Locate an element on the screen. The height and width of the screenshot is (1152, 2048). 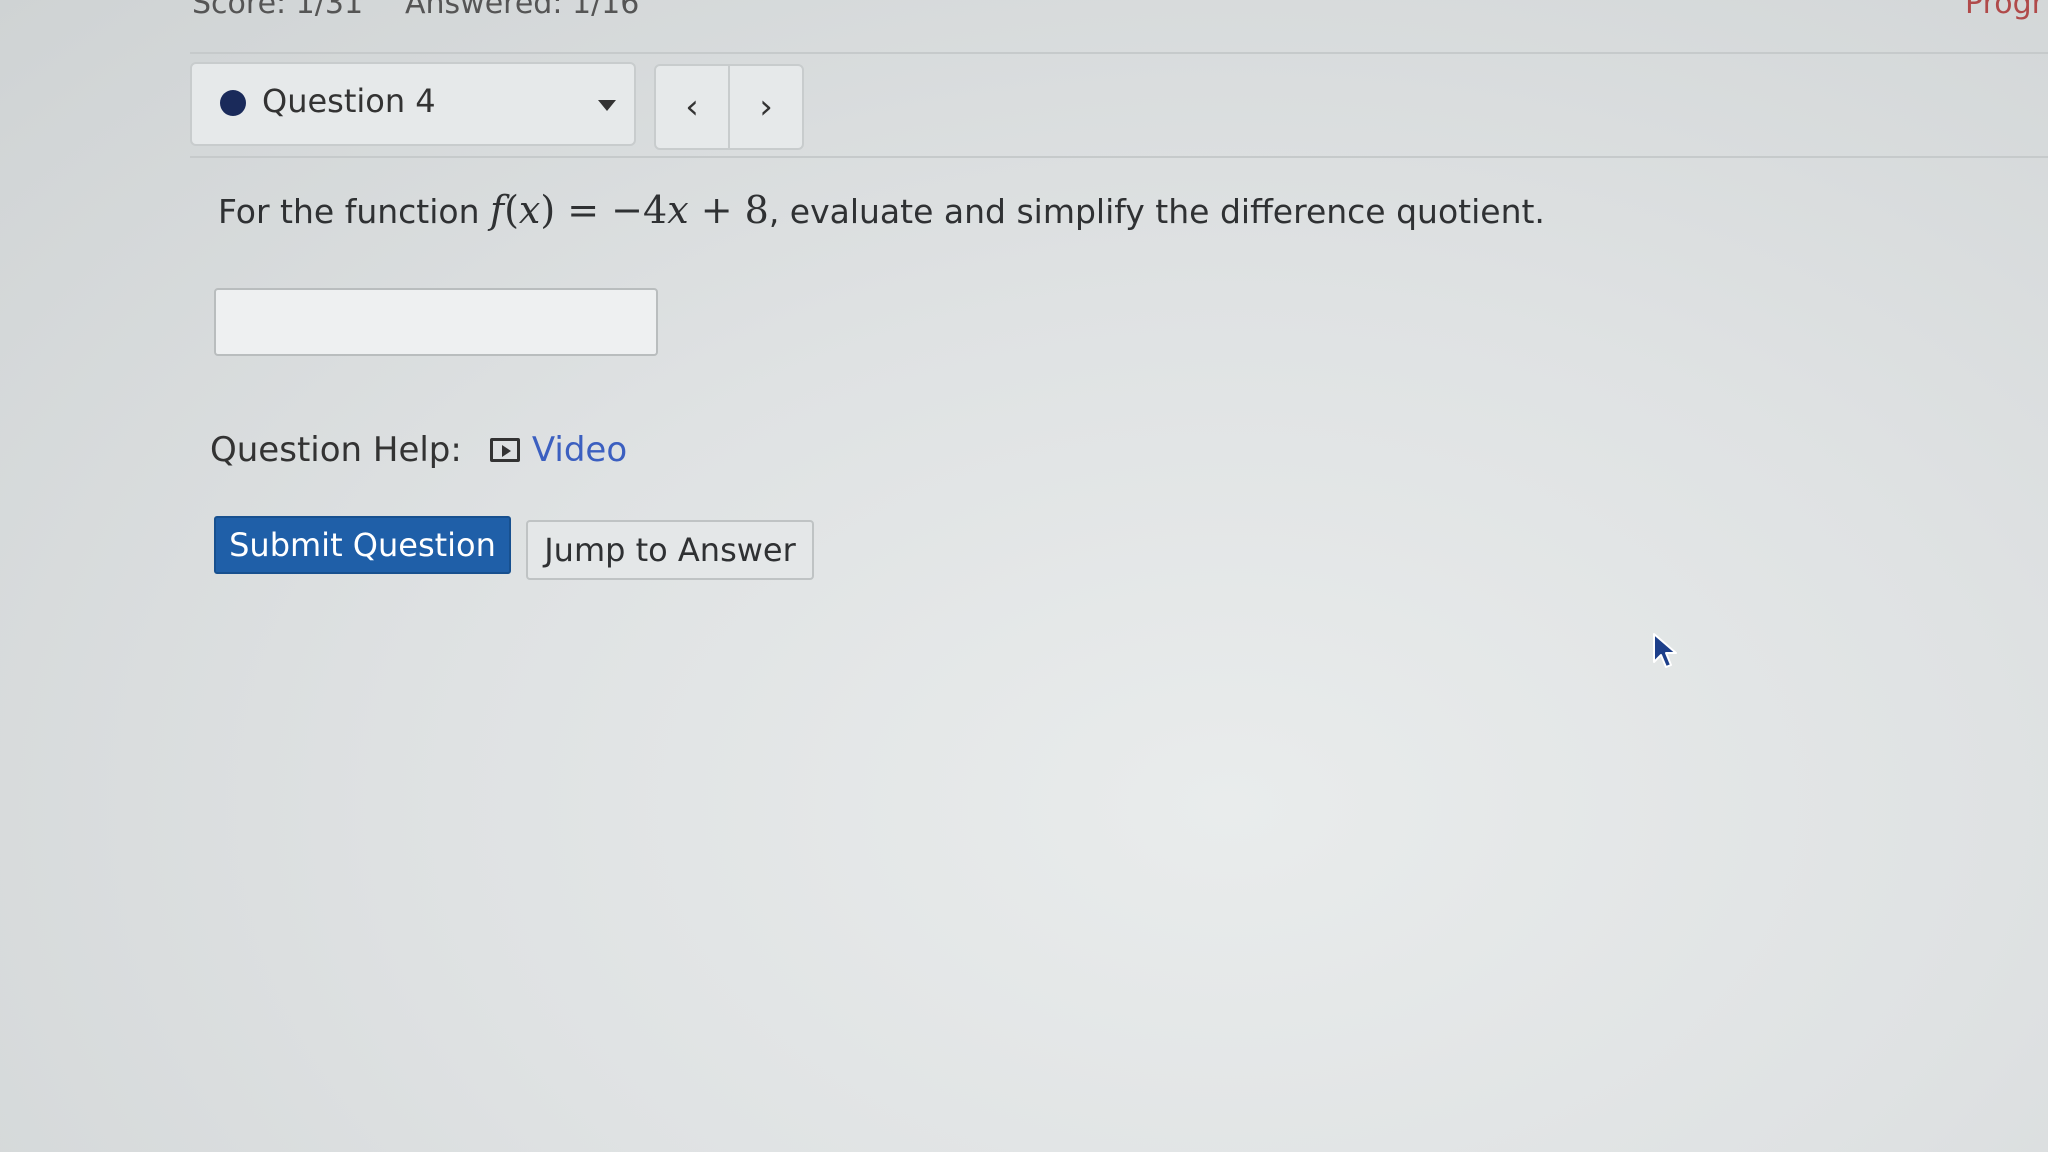
question-prefix: For the function is located at coordinates (354, 211).